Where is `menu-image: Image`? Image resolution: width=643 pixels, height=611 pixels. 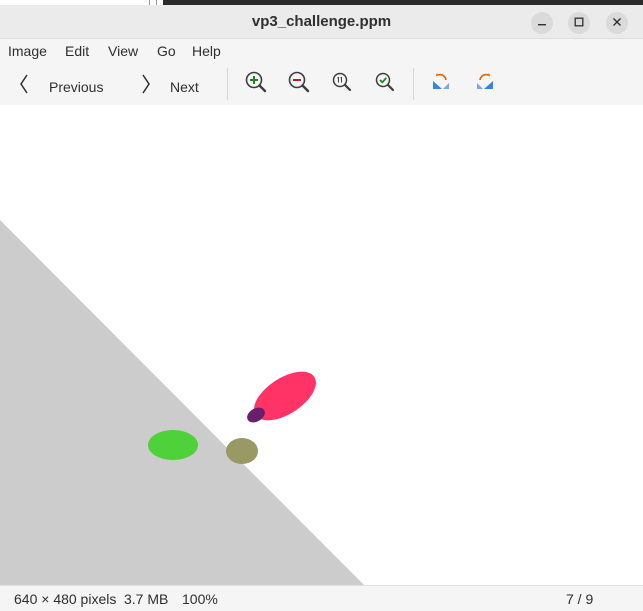
menu-image: Image is located at coordinates (27, 51).